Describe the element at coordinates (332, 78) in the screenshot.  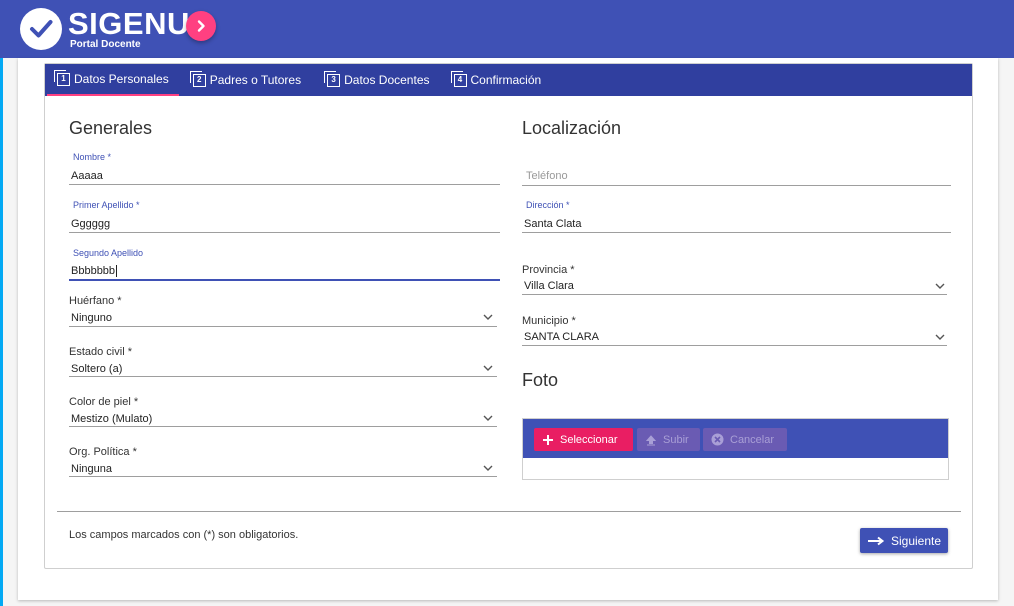
I see `step-3-icon: 3` at that location.